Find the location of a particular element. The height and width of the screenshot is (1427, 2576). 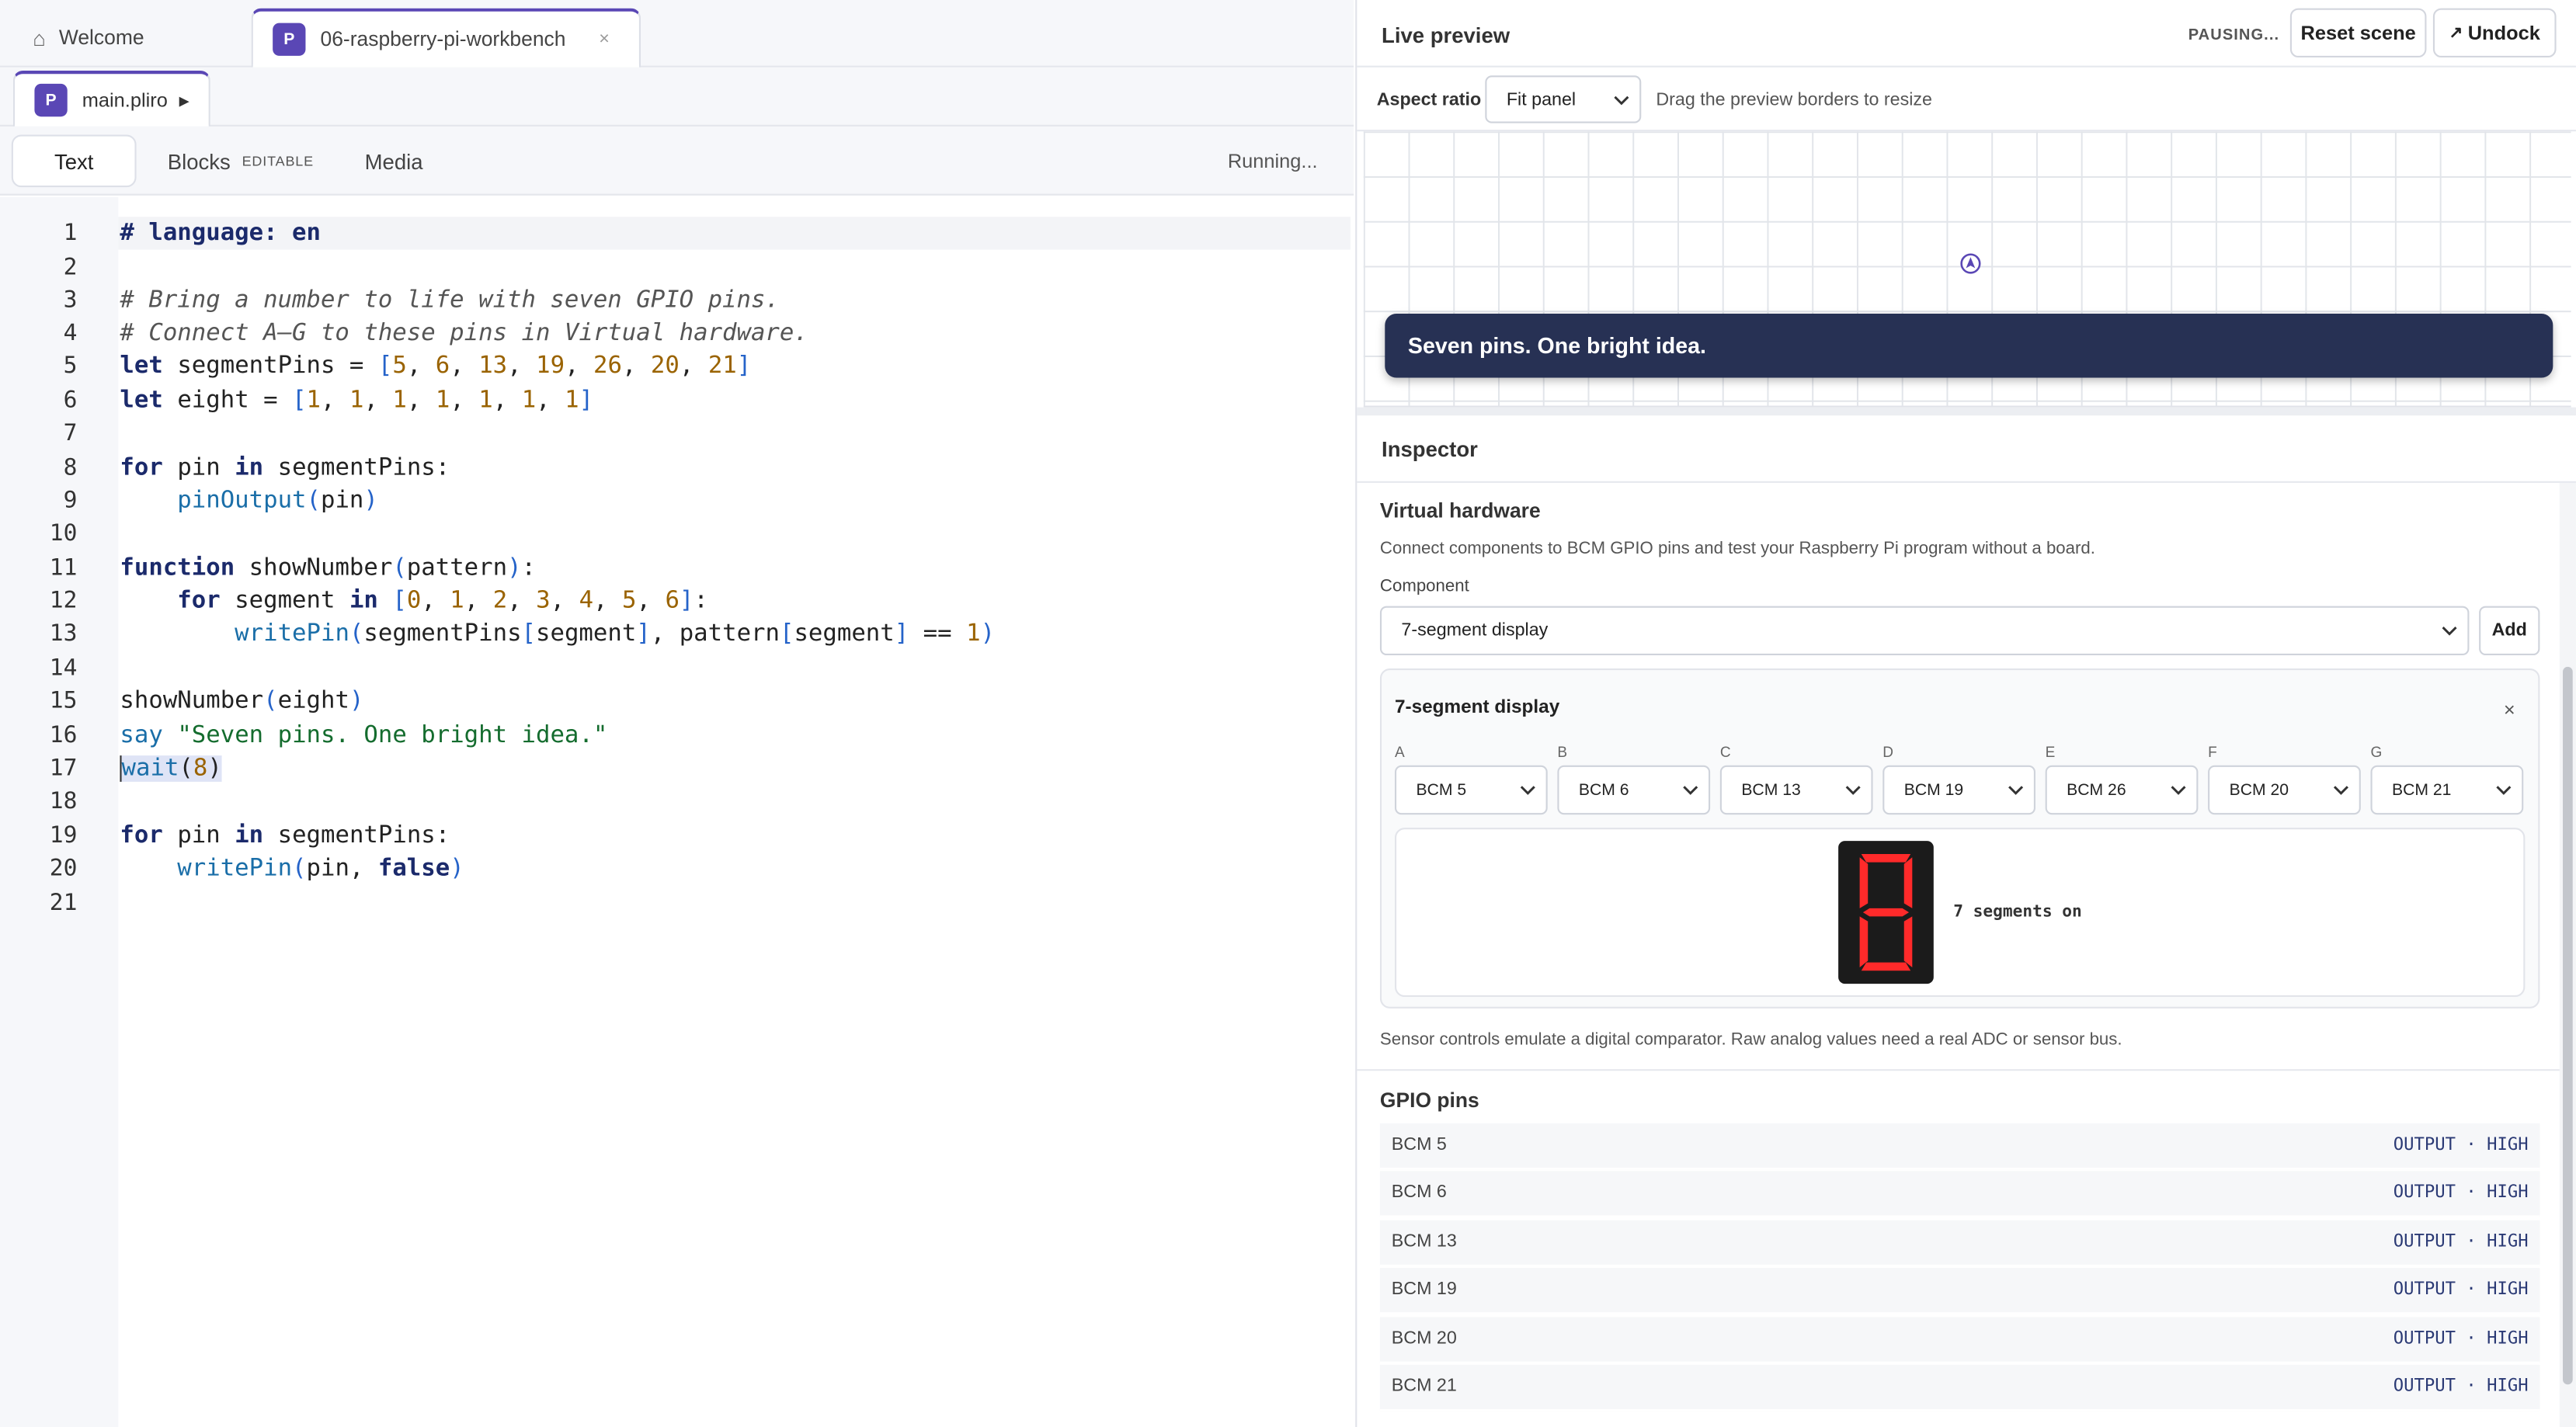

seg-g is located at coordinates (1886, 912).